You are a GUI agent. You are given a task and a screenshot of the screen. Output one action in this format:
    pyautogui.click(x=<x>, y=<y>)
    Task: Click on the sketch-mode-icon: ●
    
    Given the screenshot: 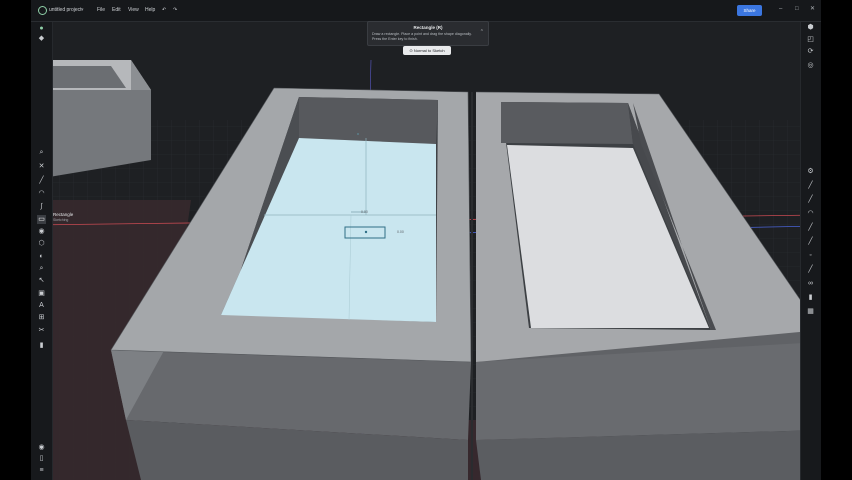 What is the action you would take?
    pyautogui.click(x=41, y=28)
    